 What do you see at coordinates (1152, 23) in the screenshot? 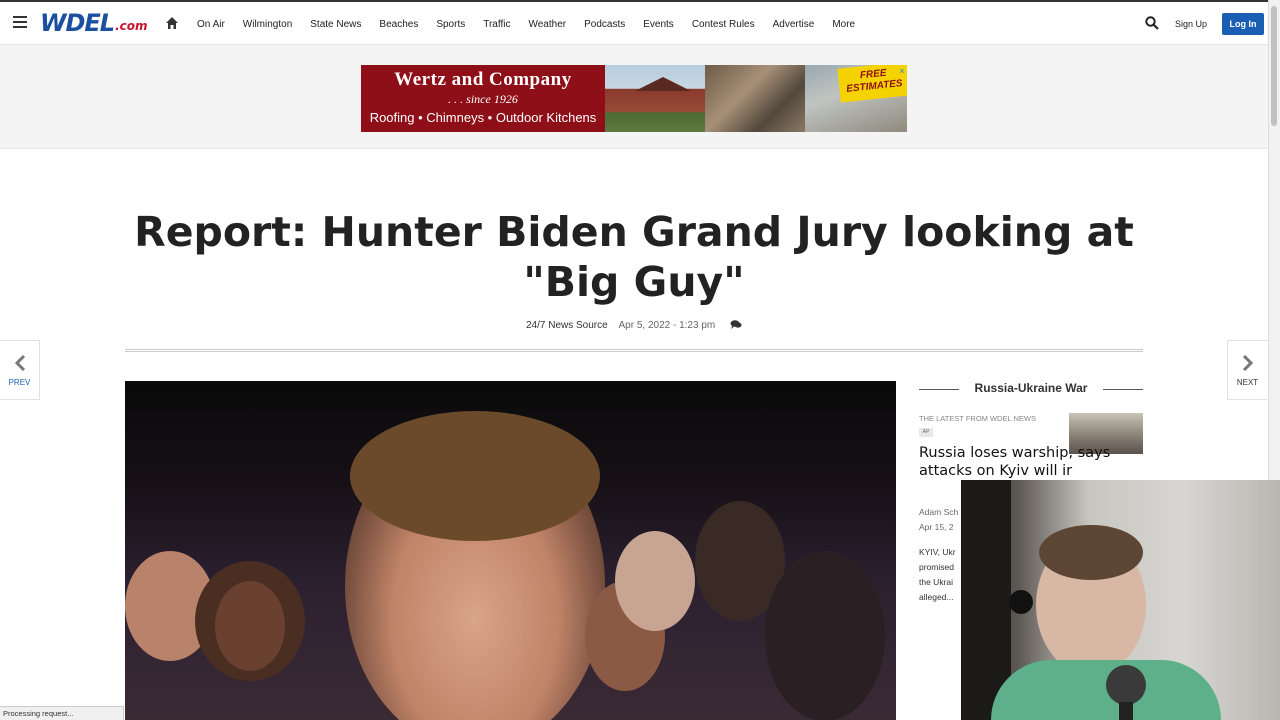
I see `search-icon` at bounding box center [1152, 23].